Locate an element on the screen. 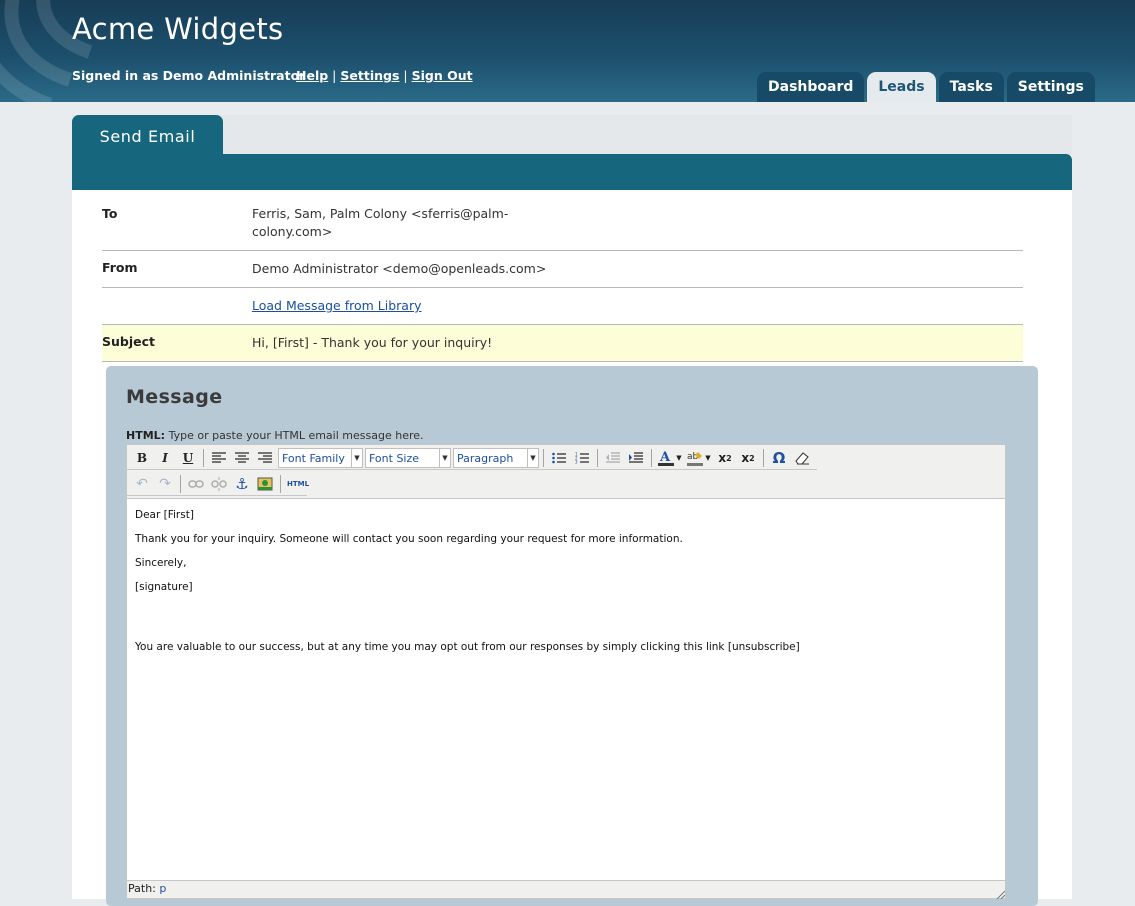  format-select: Paragraph ▼ is located at coordinates (496, 458).